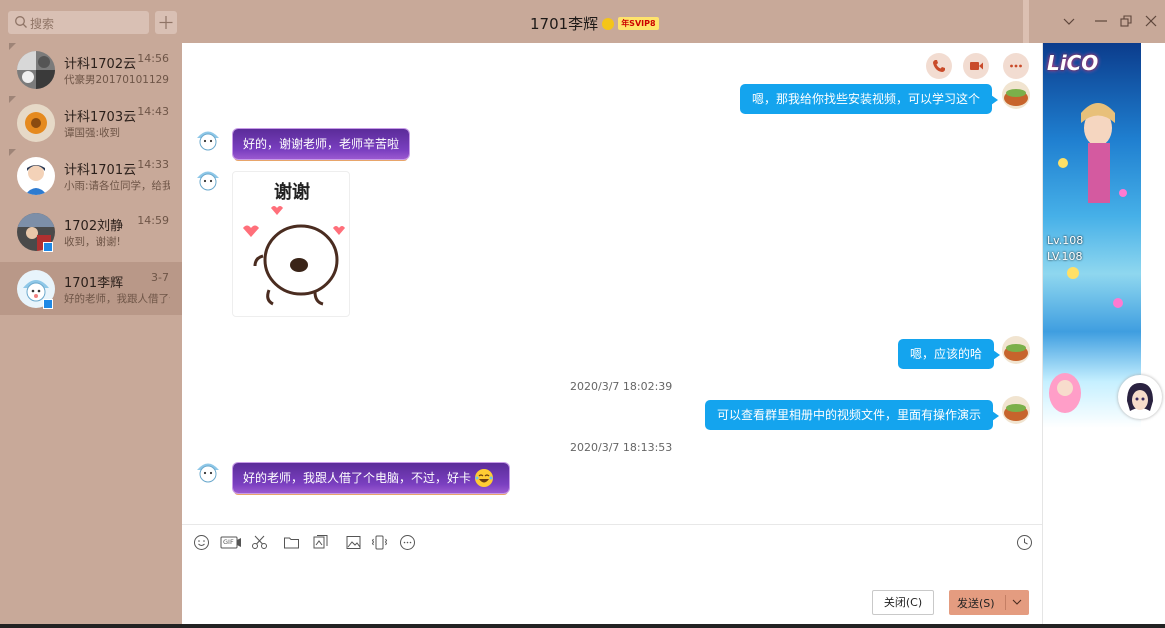  Describe the element at coordinates (201, 542) in the screenshot. I see `emoji-icon` at that location.